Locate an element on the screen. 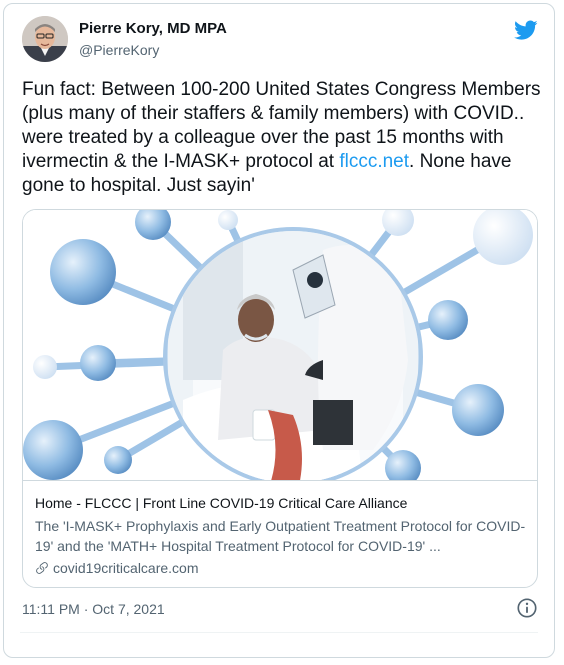 This screenshot has height=665, width=564. twitter-bird-icon is located at coordinates (526, 30).